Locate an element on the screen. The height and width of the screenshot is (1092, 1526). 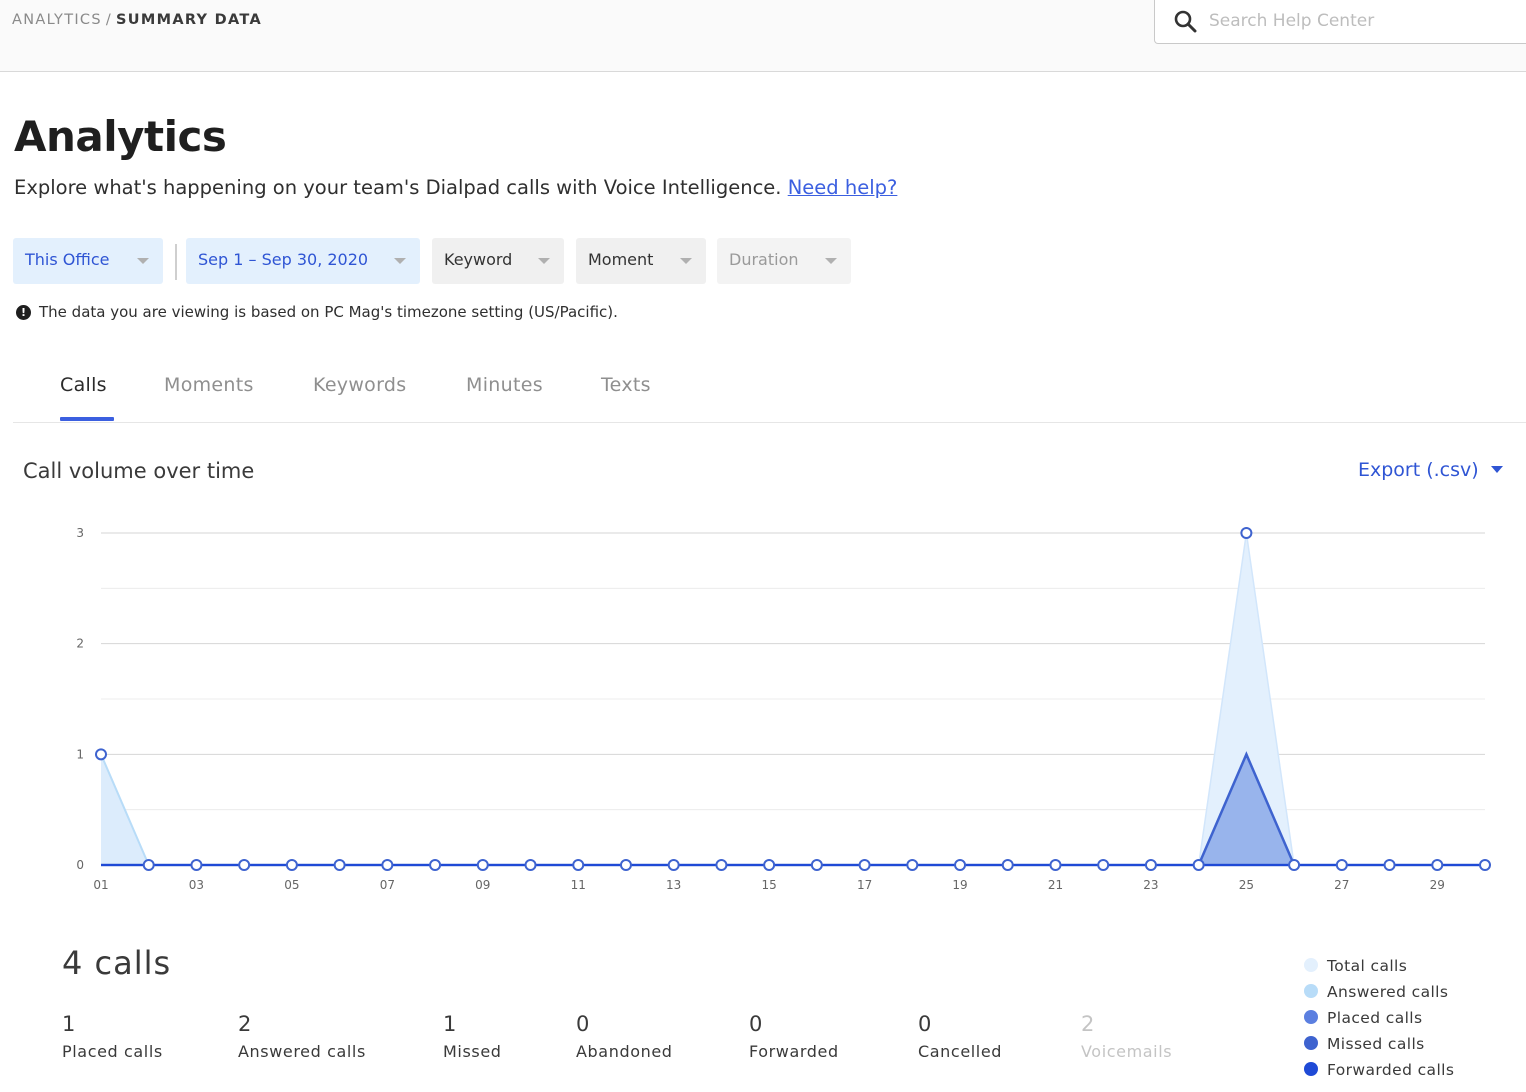
caret-down-icon is located at coordinates (1496, 469).